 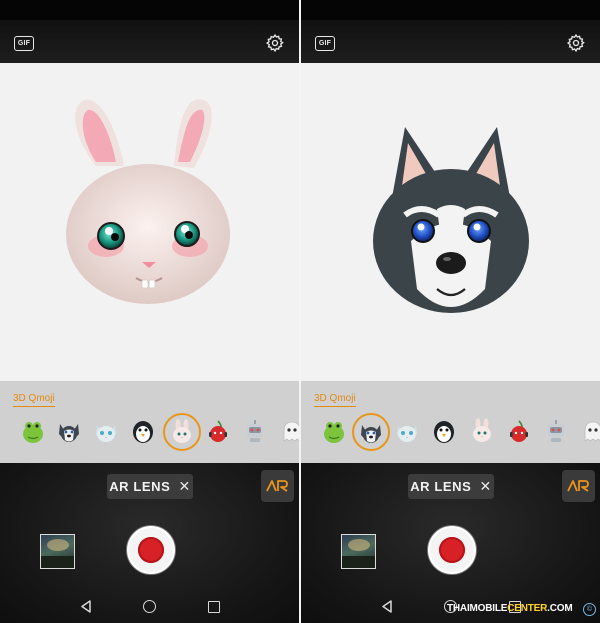 What do you see at coordinates (589, 609) in the screenshot?
I see `copyright-icon: ©` at bounding box center [589, 609].